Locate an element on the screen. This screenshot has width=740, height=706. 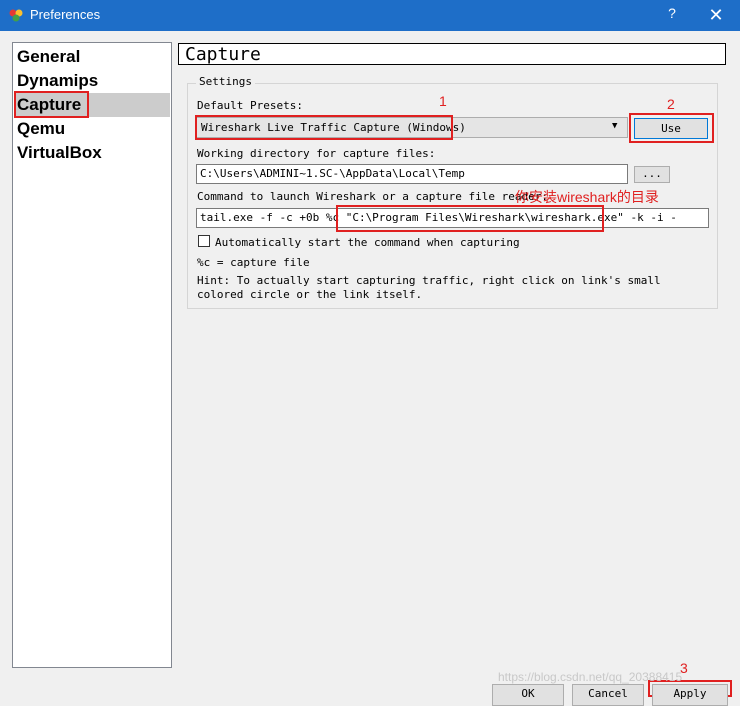
ok-button: OK is located at coordinates (528, 695).